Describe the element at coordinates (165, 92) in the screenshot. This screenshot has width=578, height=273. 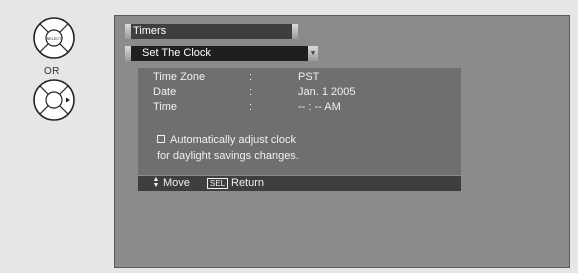
I see `setting-label: Date` at that location.